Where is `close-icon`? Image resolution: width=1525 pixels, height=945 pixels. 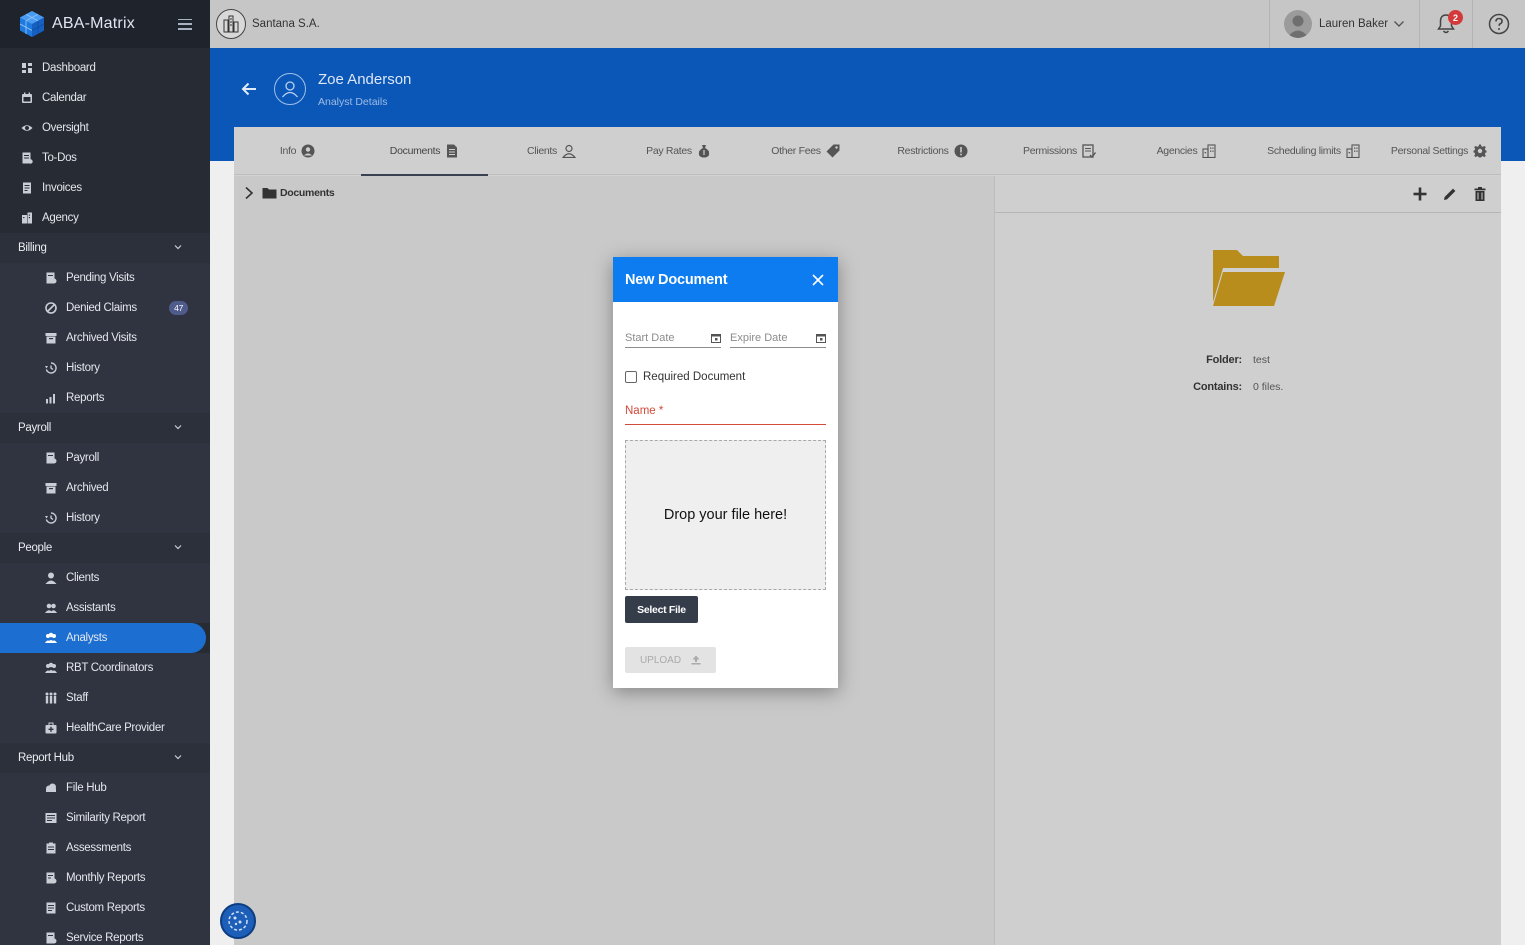 close-icon is located at coordinates (818, 279).